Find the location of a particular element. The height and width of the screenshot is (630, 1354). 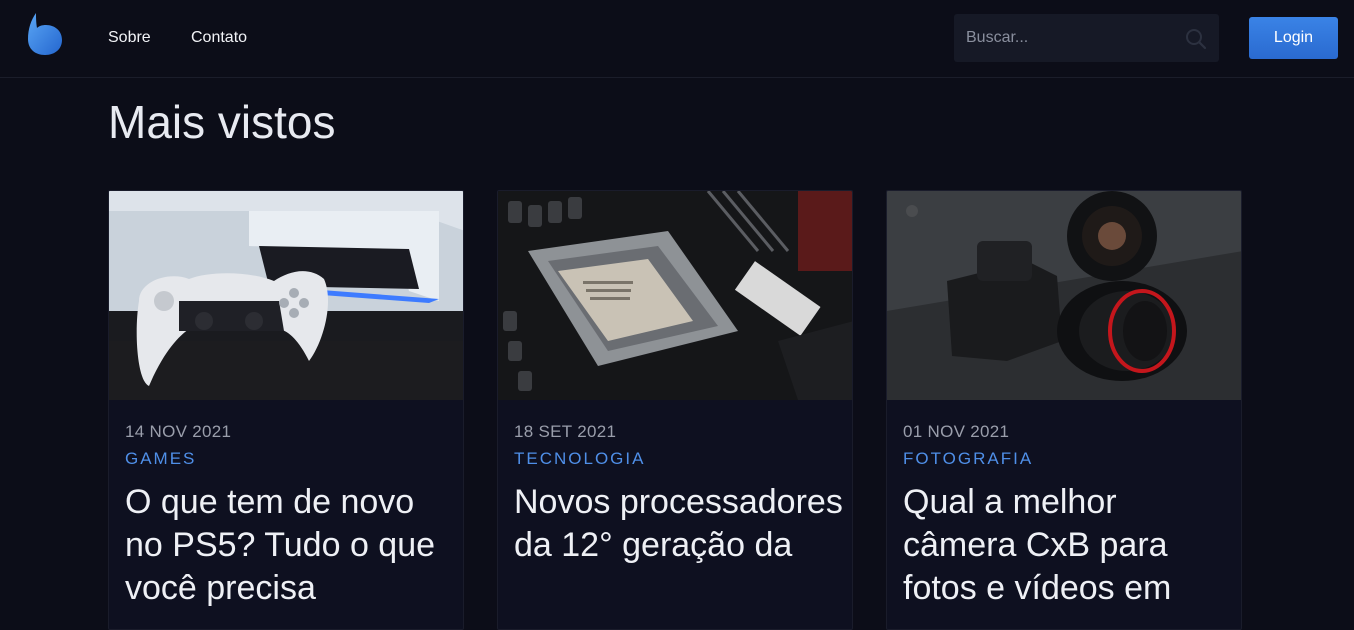

camera-image is located at coordinates (1064, 295).